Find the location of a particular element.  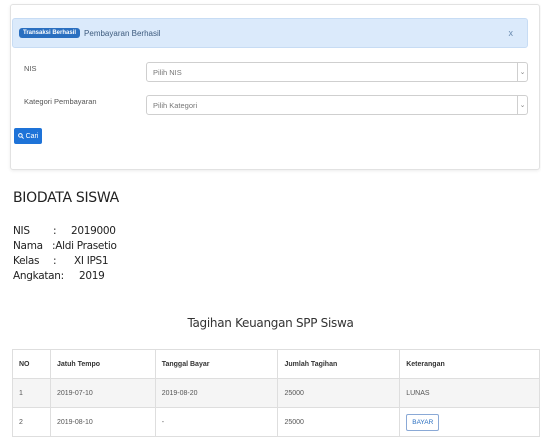

nis-select-value: Pilih NIS is located at coordinates (167, 72).